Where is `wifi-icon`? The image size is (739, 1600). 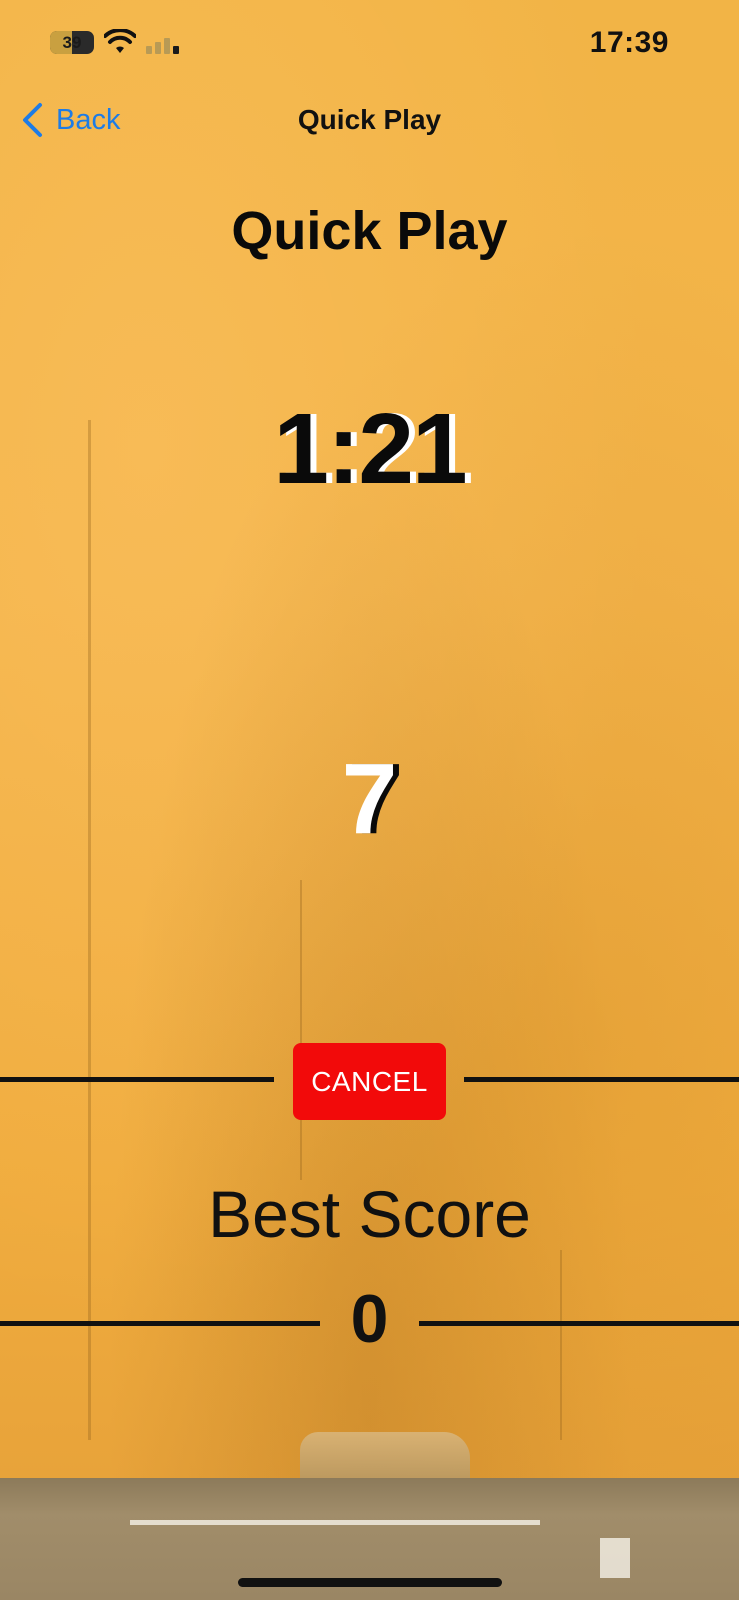
wifi-icon is located at coordinates (120, 41).